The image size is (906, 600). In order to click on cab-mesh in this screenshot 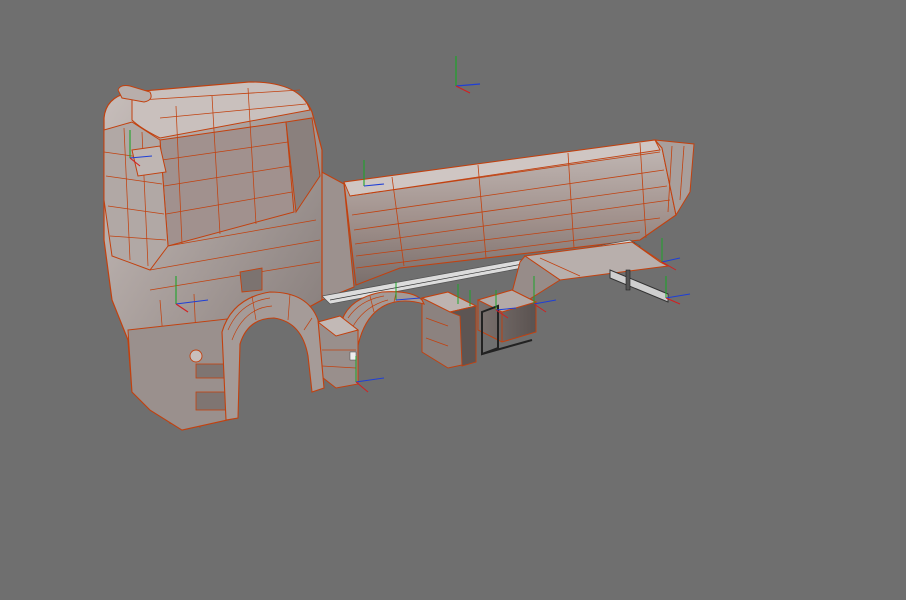, I will do `click(213, 256)`.